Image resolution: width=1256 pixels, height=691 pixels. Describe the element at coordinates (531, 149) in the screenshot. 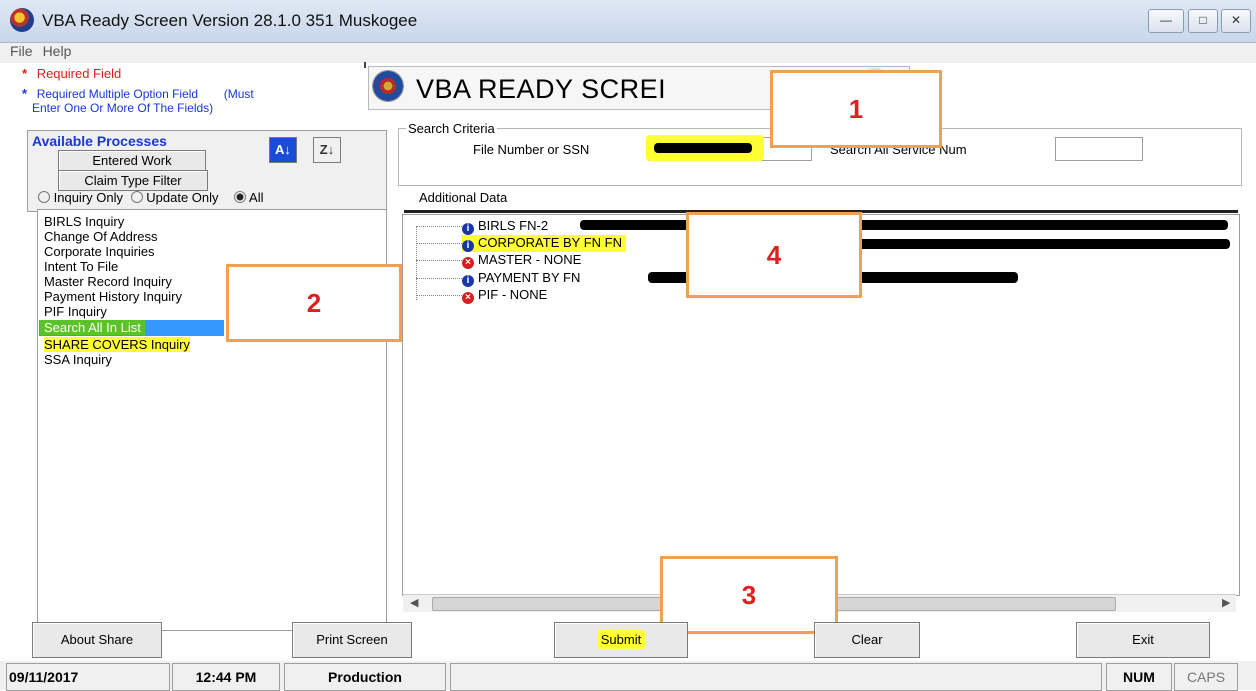

I see `file-number-label: File Number or SSN` at that location.